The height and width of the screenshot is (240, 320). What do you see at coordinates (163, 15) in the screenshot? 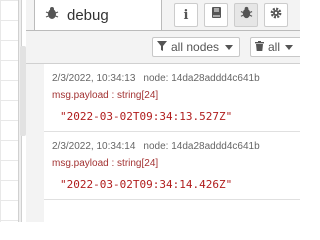
I see `sidebar-tab-bar: debug i` at bounding box center [163, 15].